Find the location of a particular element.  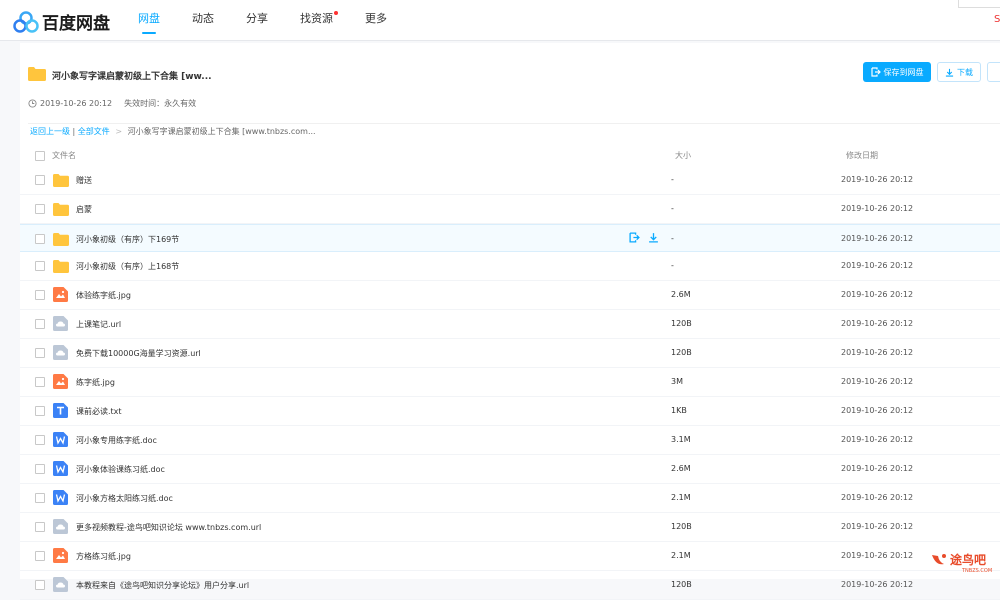

nav-item-0: 网盘 is located at coordinates (149, 20).